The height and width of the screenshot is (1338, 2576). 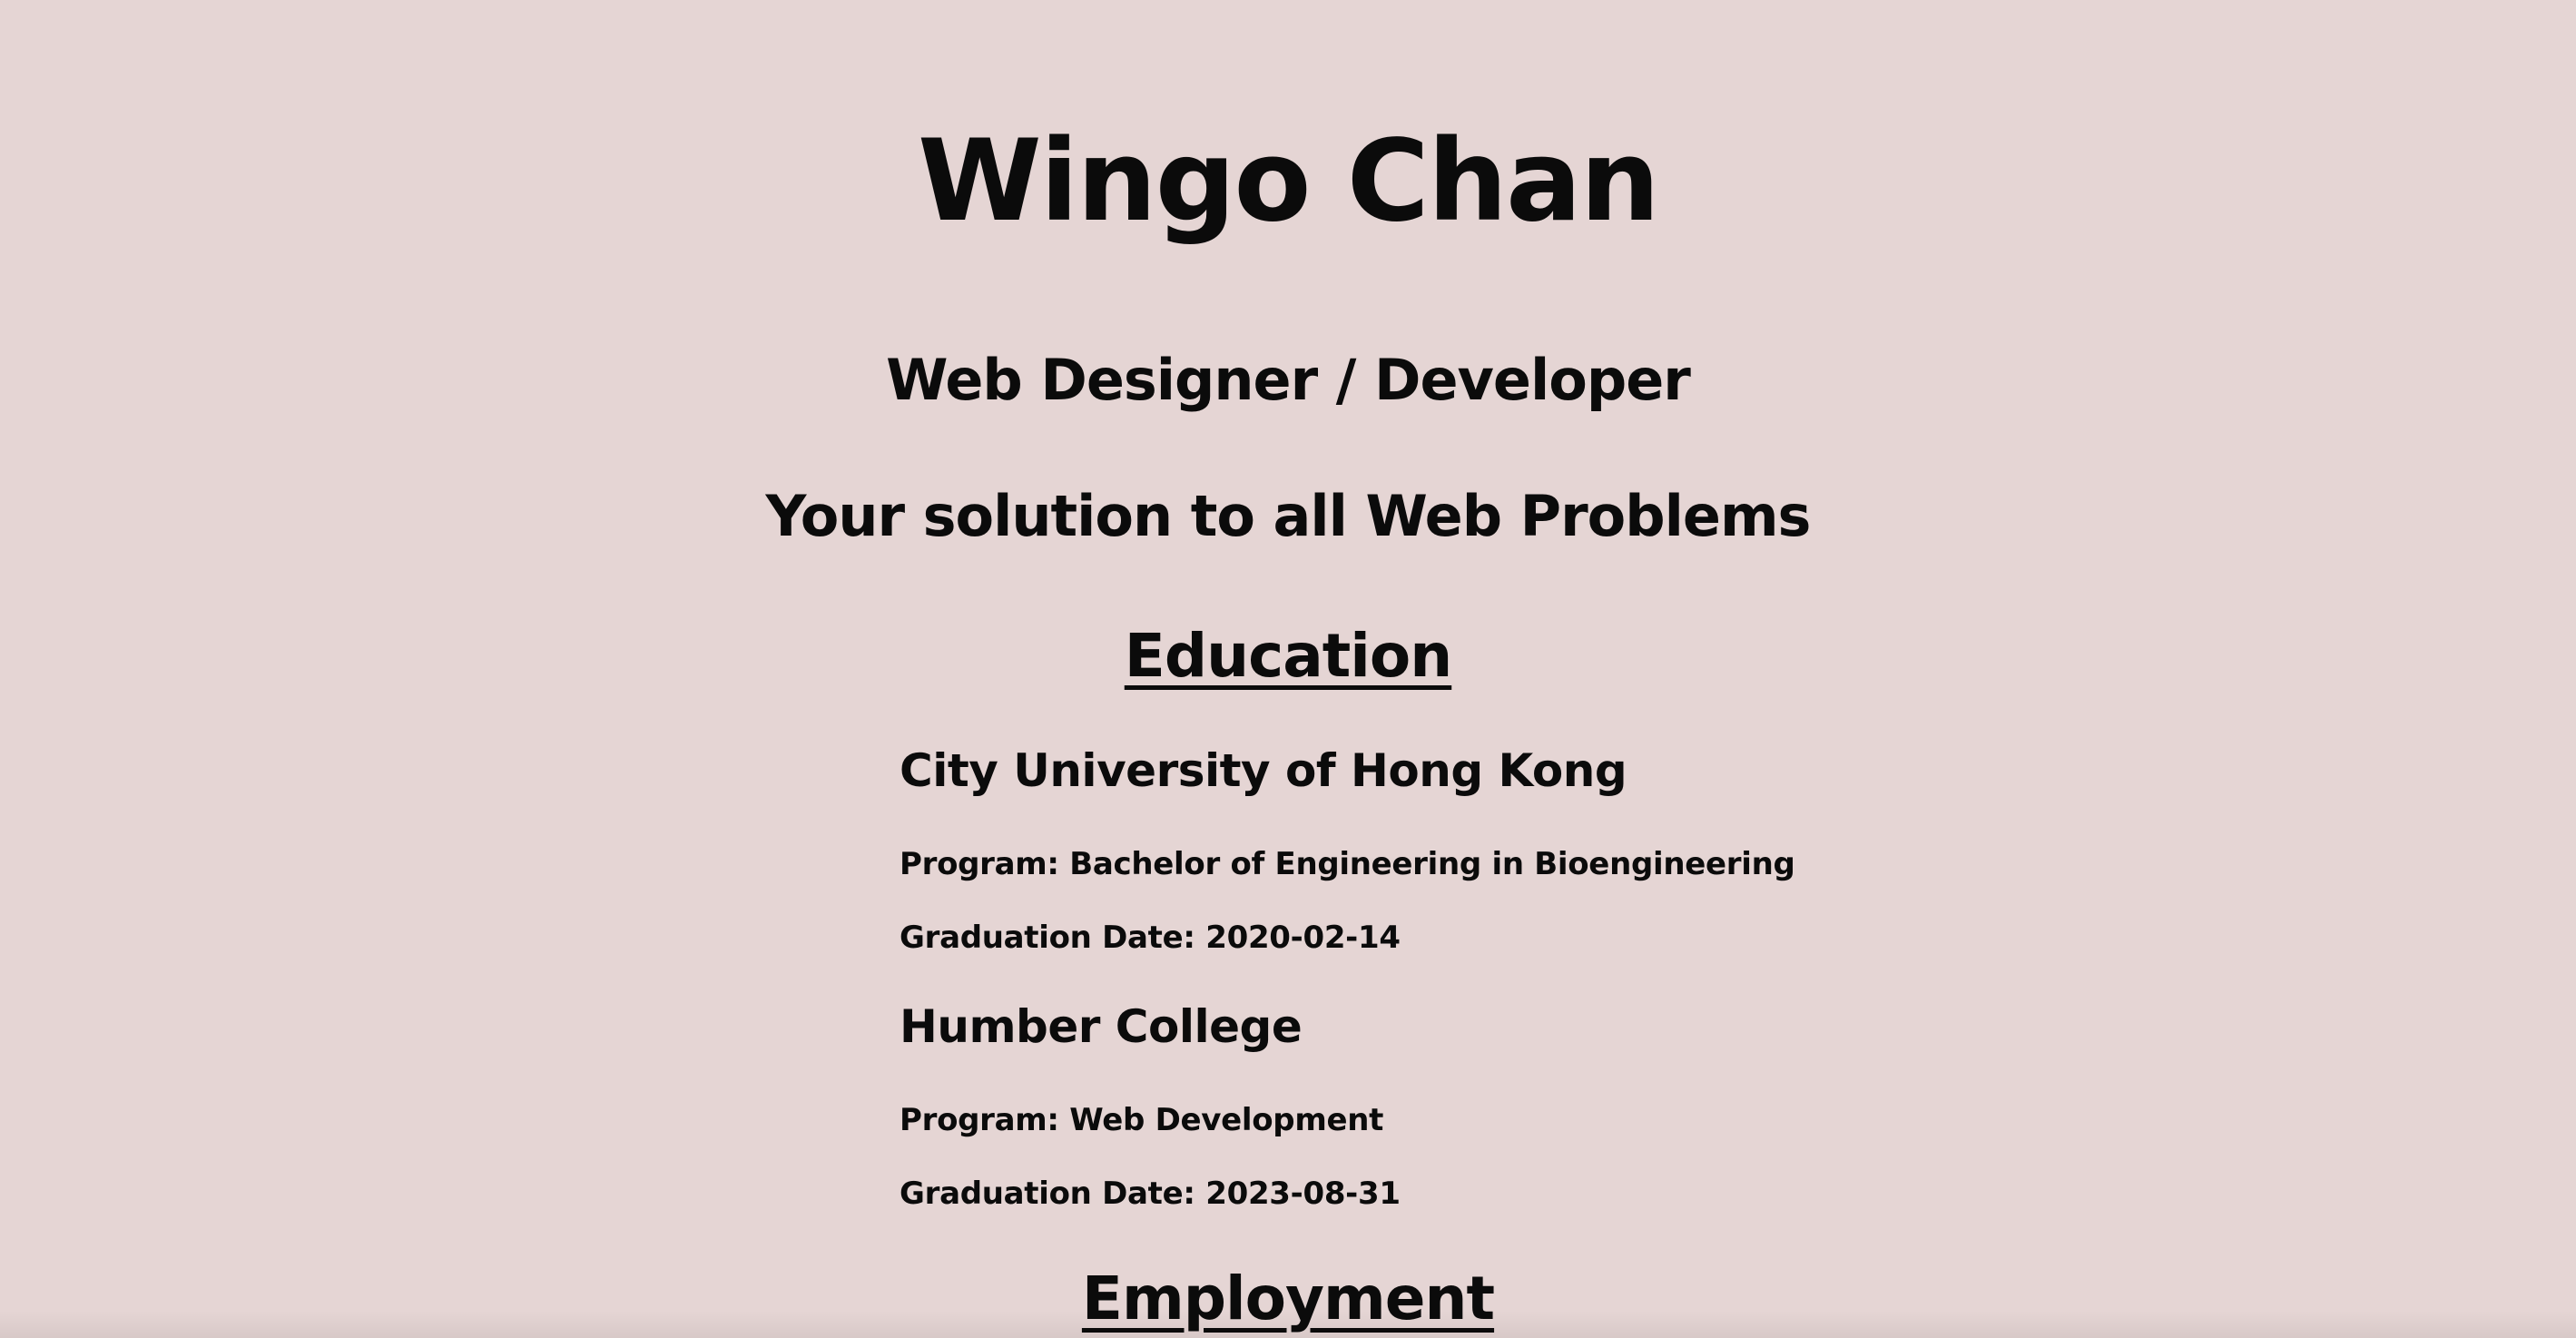 What do you see at coordinates (1150, 1194) in the screenshot?
I see `education-graduation-date: Graduation Date: 2023-08-31` at bounding box center [1150, 1194].